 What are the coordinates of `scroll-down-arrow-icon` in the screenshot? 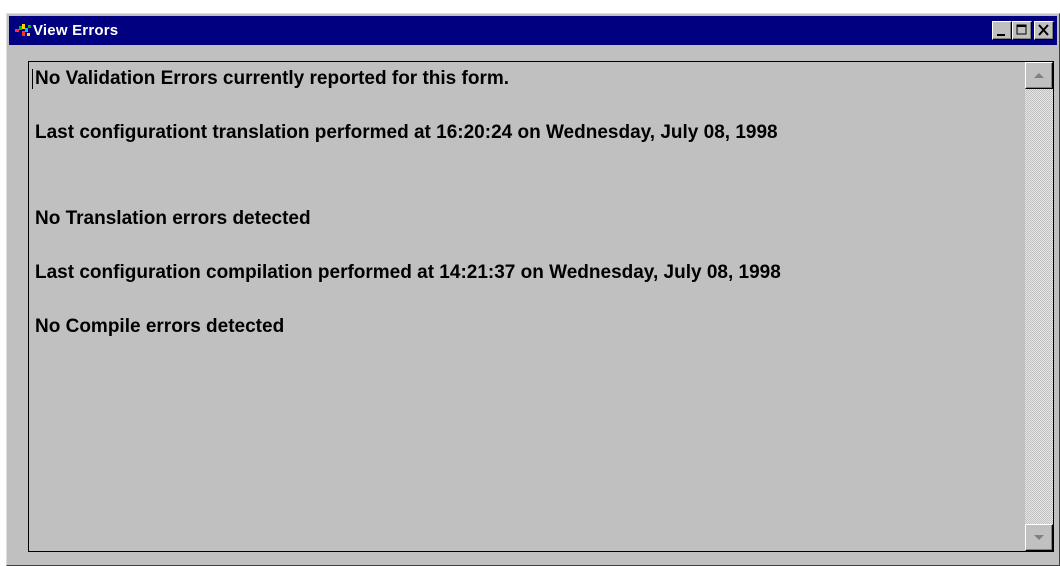 It's located at (1039, 537).